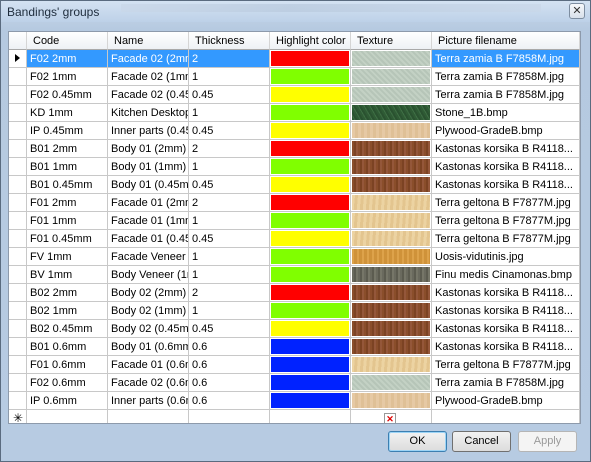 Image resolution: width=591 pixels, height=462 pixels. What do you see at coordinates (481, 441) in the screenshot?
I see `cancel-button: Cancel` at bounding box center [481, 441].